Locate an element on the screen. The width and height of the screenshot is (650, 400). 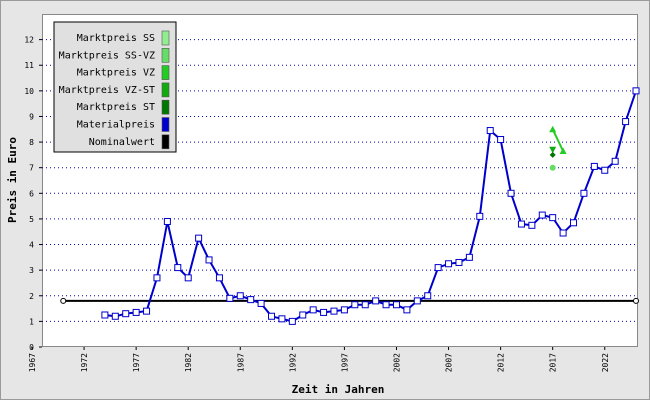
y-tick-label: 8 is located at coordinates (31, 142).